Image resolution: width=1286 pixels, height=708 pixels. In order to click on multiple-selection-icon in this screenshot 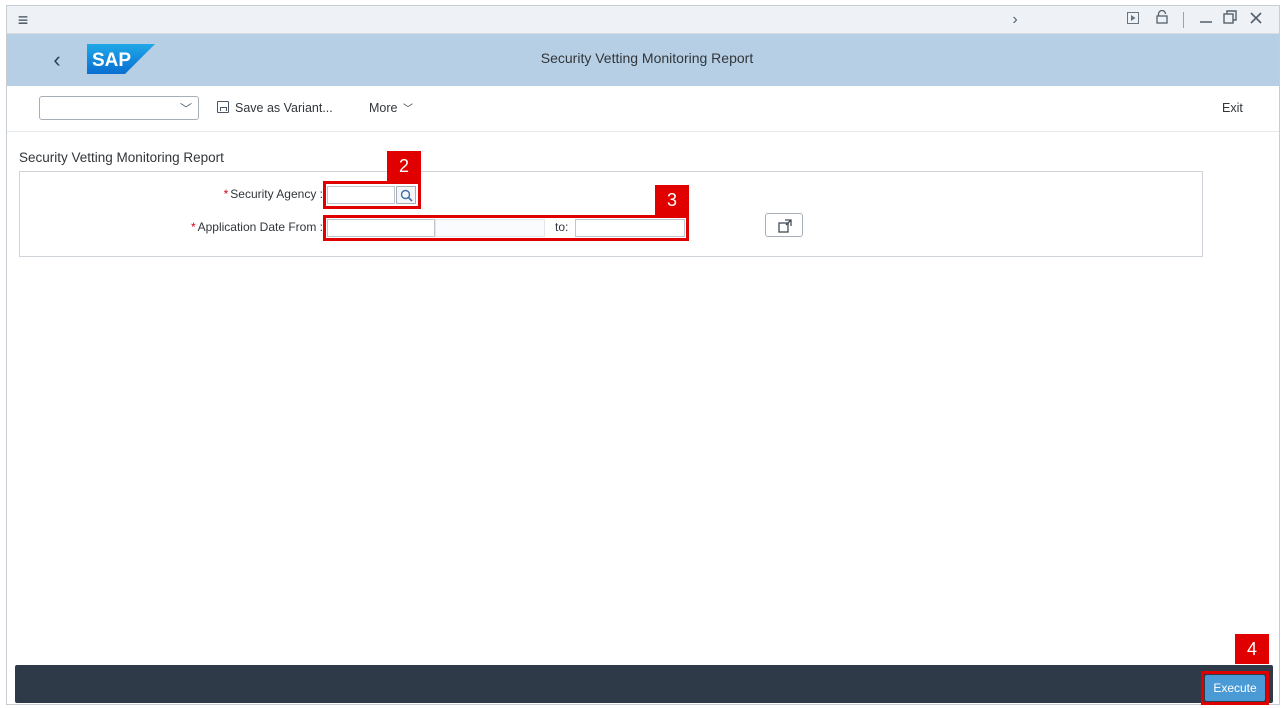, I will do `click(785, 226)`.